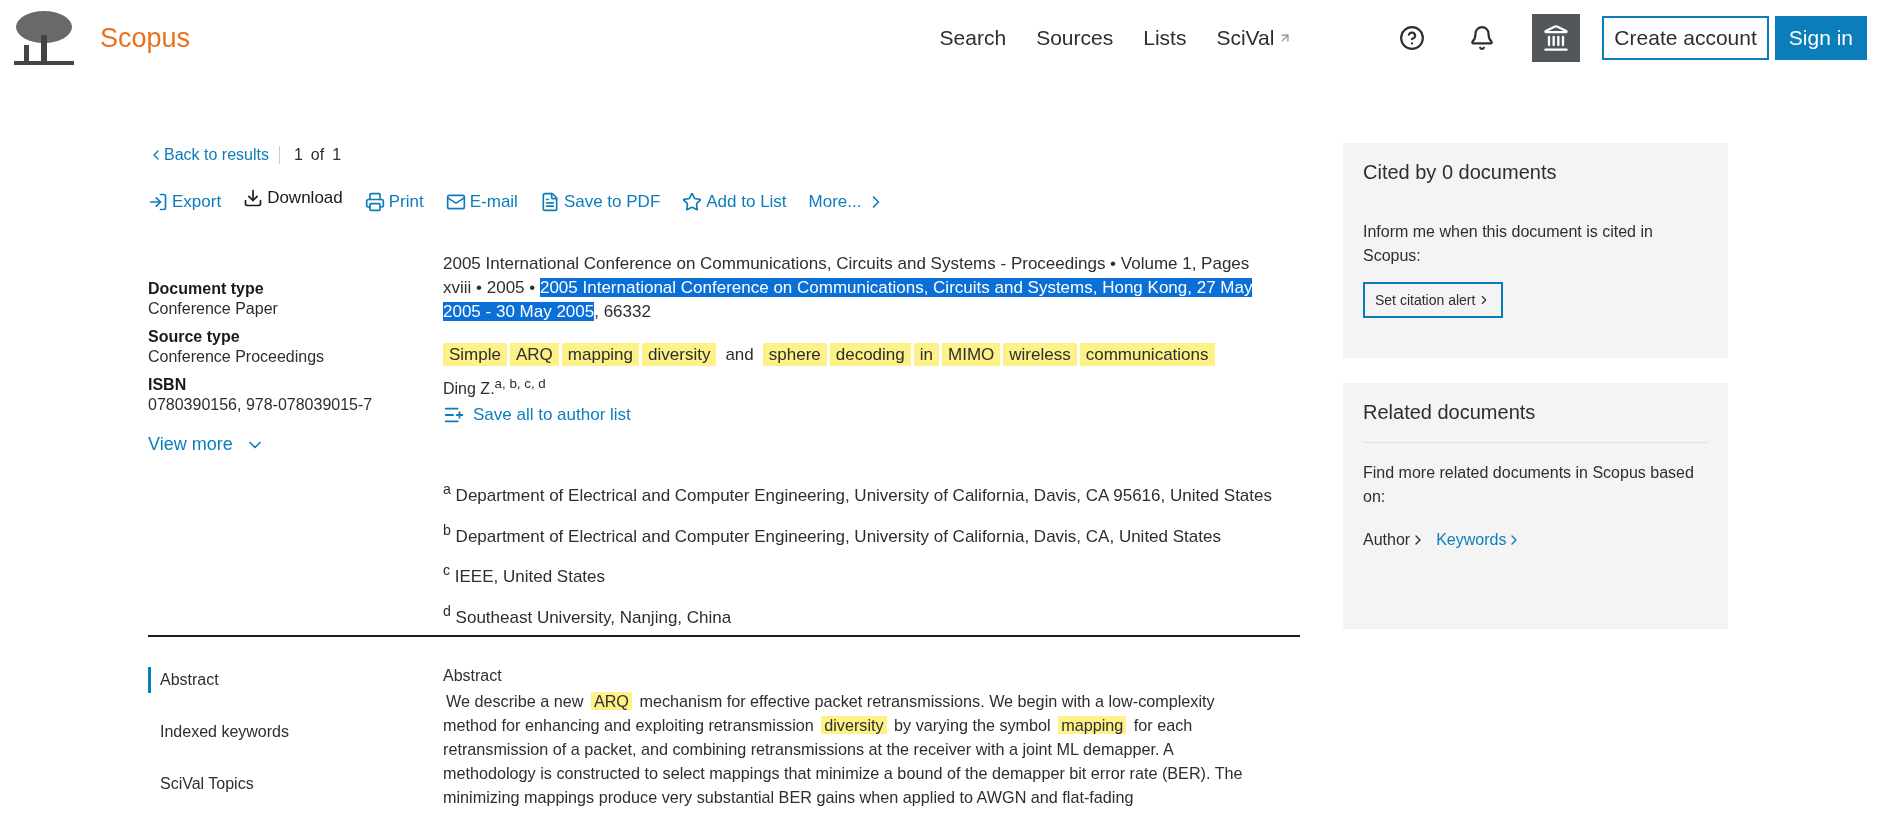  Describe the element at coordinates (1450, 412) in the screenshot. I see `card-title: Related documents` at that location.